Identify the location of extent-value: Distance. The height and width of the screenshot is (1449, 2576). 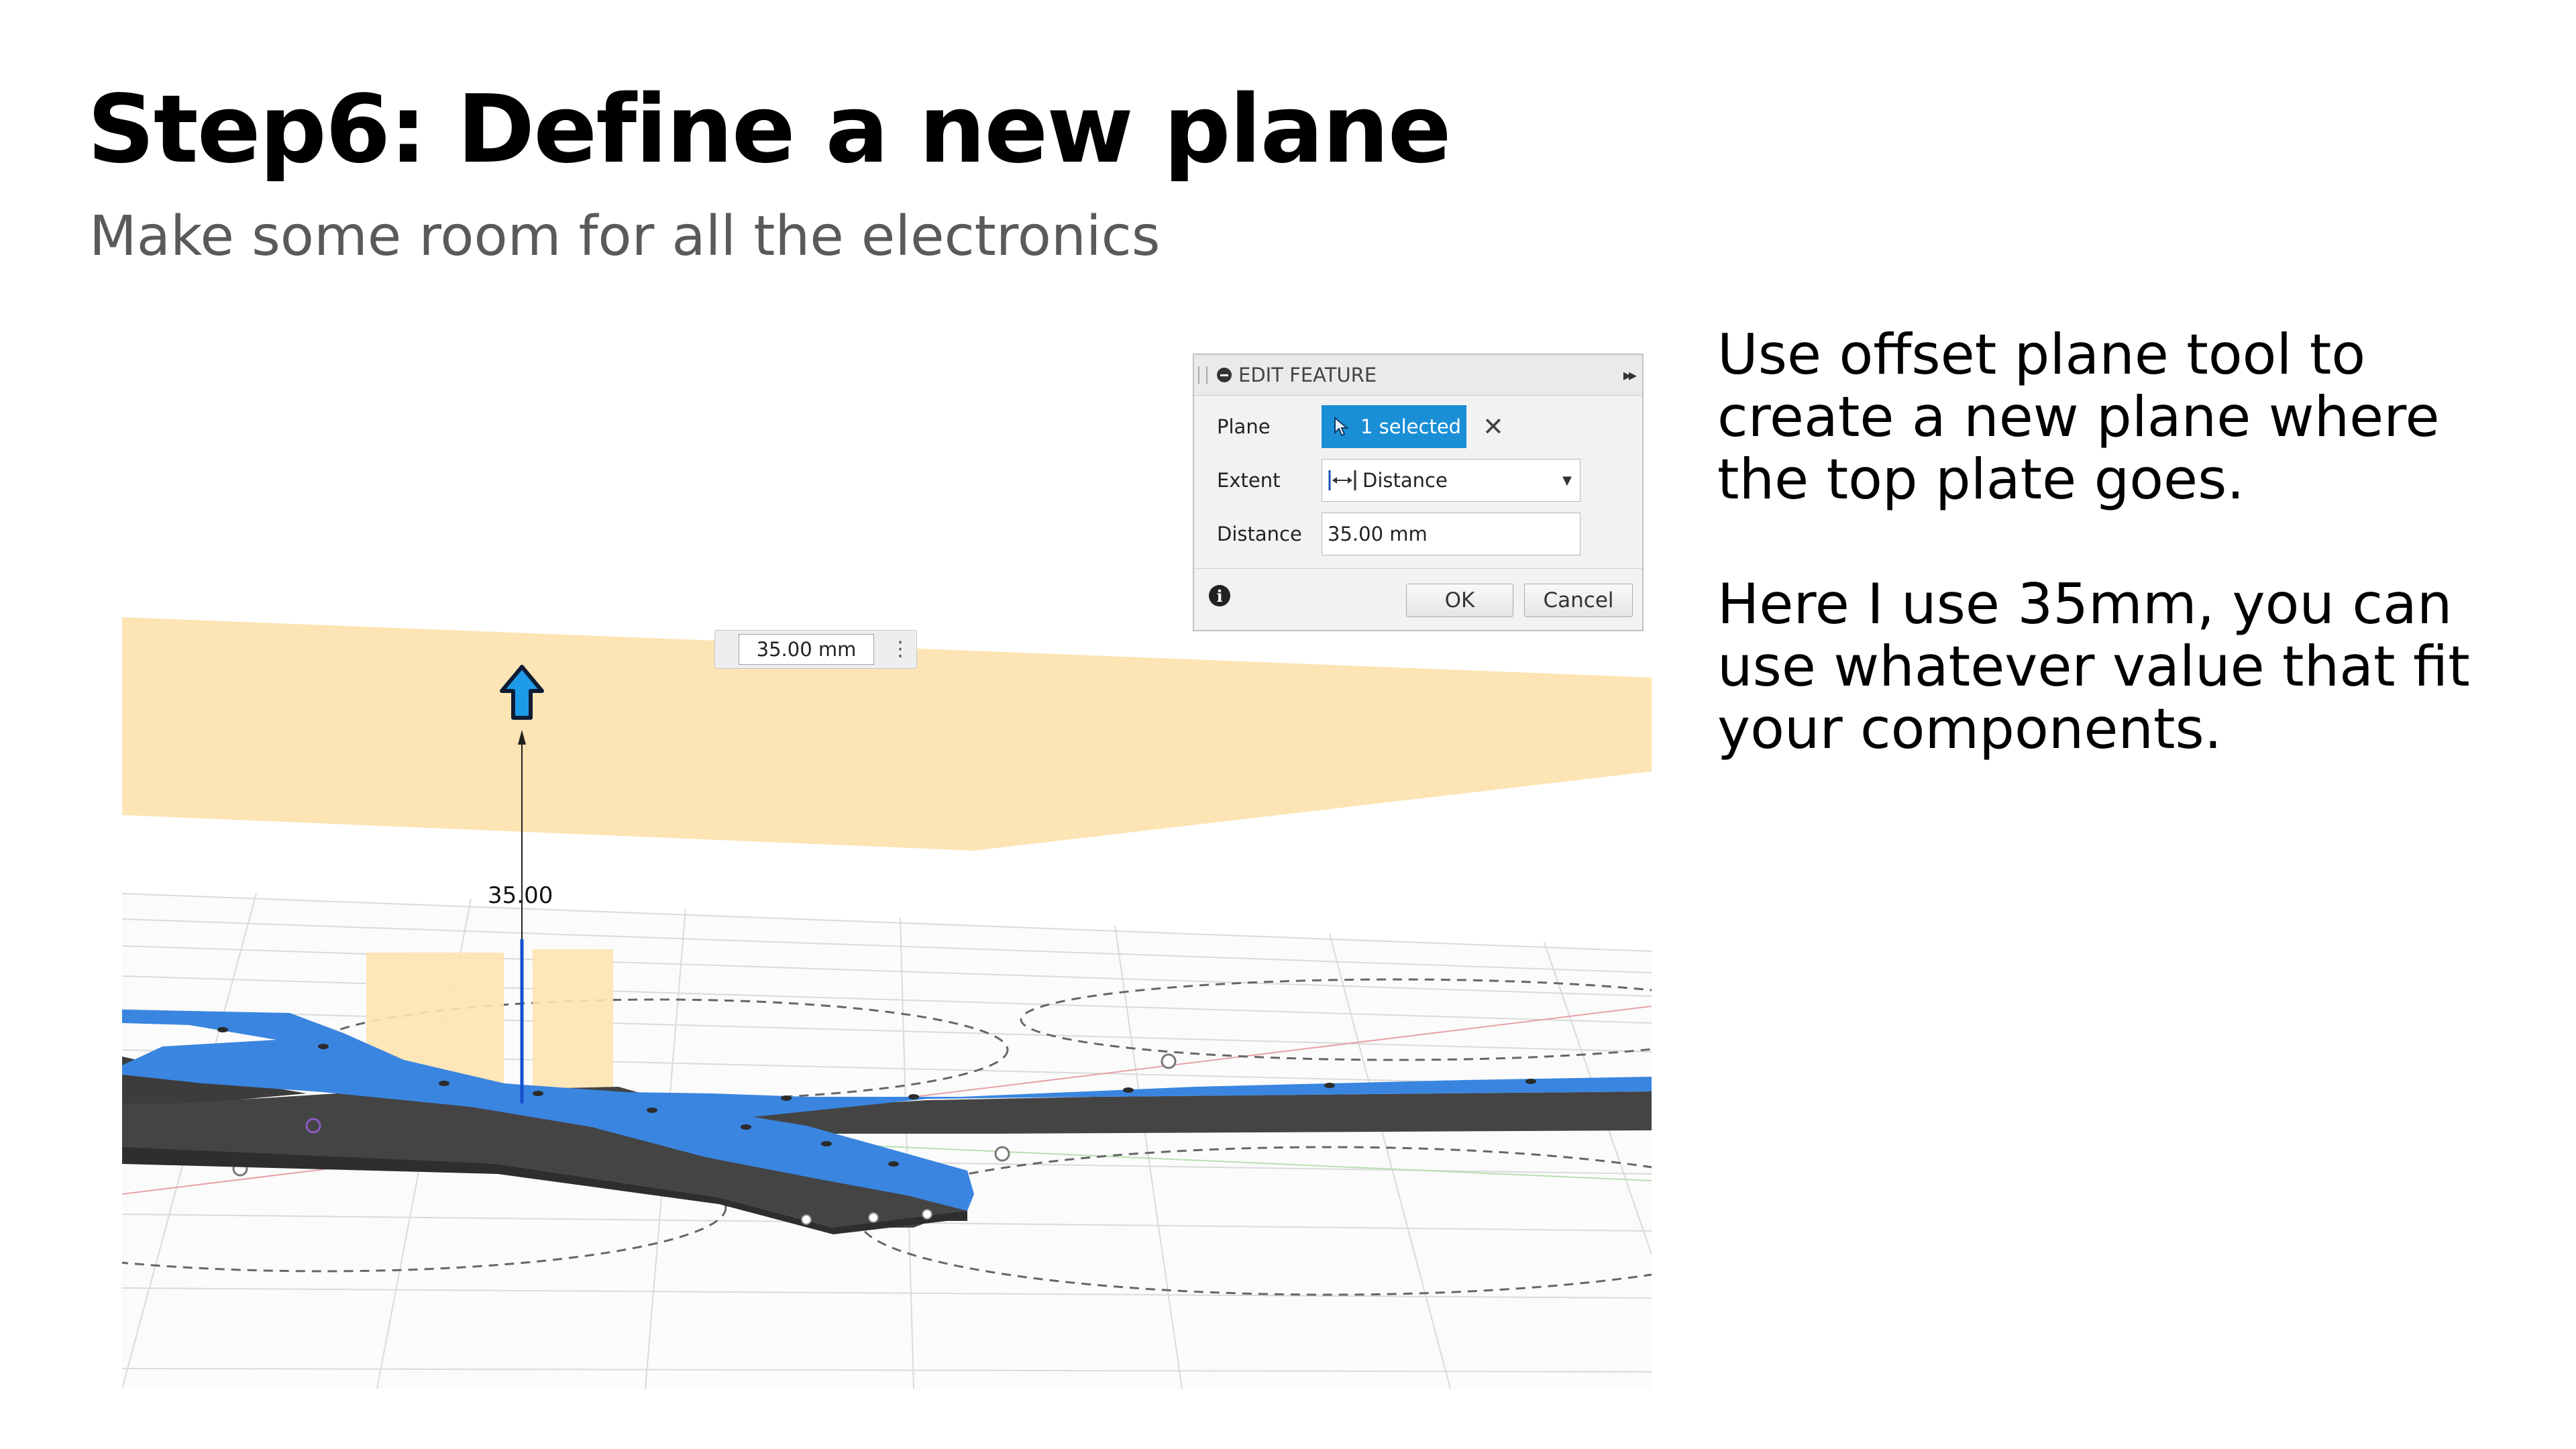
(1405, 480).